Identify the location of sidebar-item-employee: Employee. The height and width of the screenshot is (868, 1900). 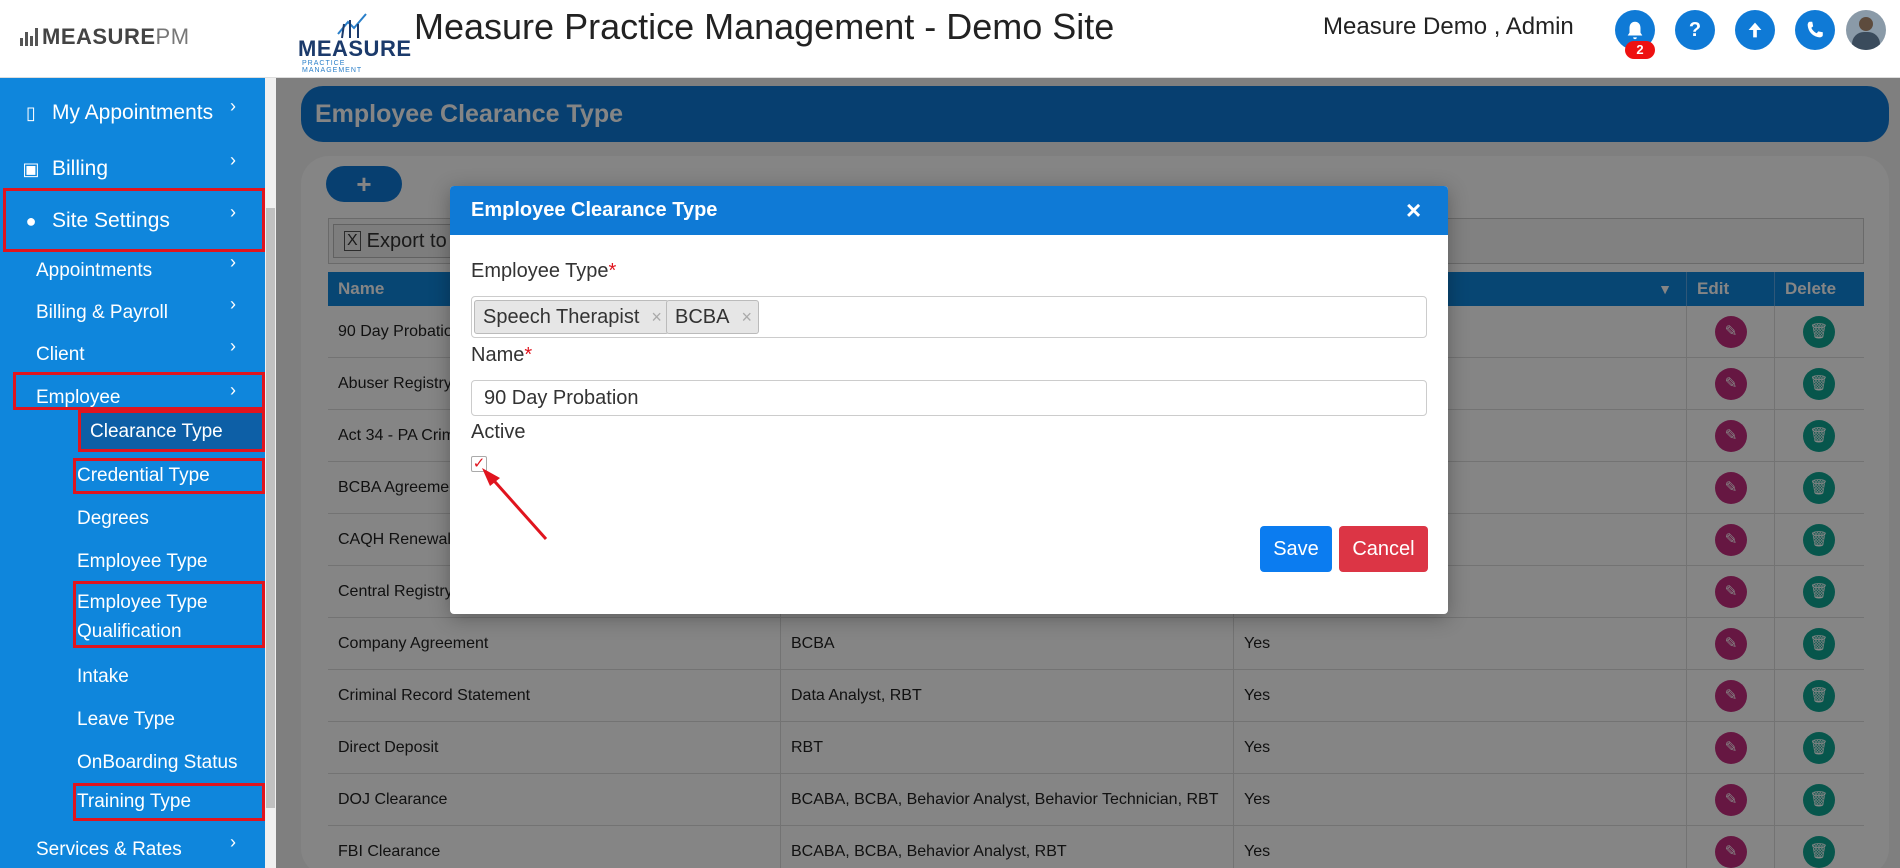
(168, 398).